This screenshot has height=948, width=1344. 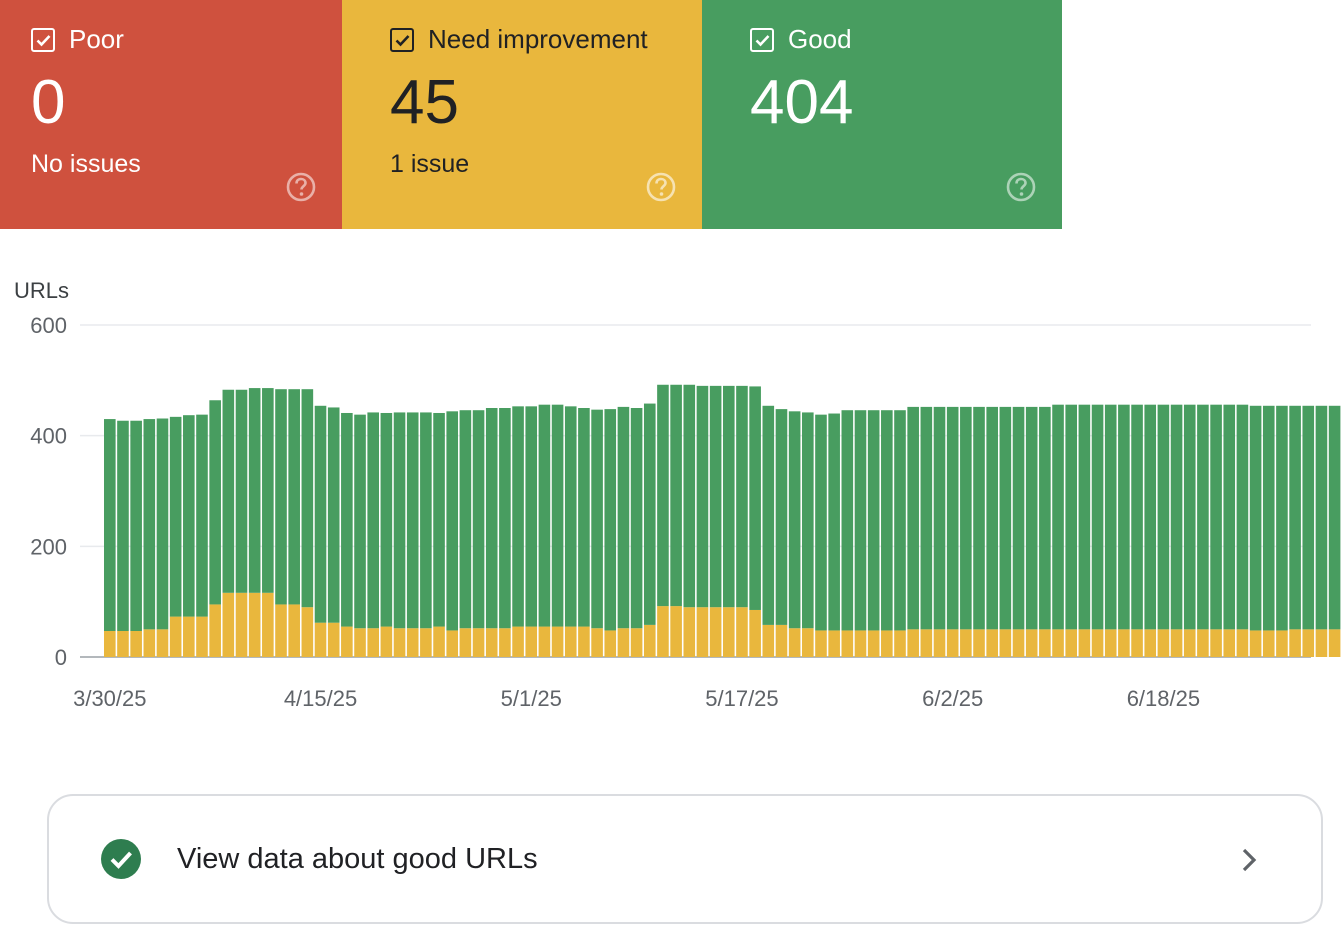 What do you see at coordinates (171, 114) in the screenshot?
I see `card-poor: Poor 0 No issues` at bounding box center [171, 114].